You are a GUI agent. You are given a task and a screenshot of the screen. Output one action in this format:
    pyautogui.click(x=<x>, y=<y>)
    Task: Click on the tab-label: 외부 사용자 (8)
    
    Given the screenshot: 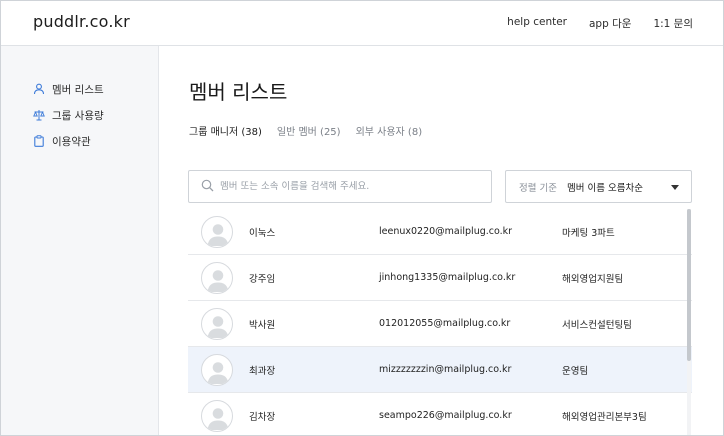 What is the action you would take?
    pyautogui.click(x=389, y=132)
    